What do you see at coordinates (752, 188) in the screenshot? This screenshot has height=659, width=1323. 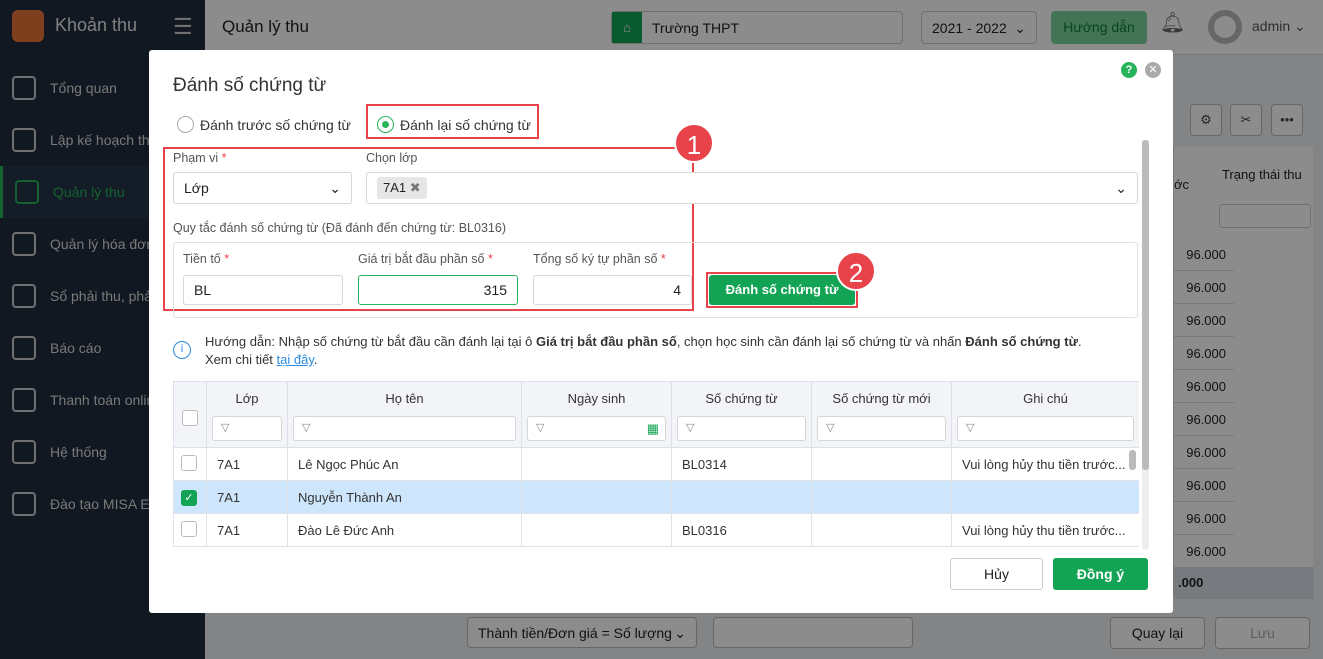 I see `class-select: 7A1 ✖ ⌄` at bounding box center [752, 188].